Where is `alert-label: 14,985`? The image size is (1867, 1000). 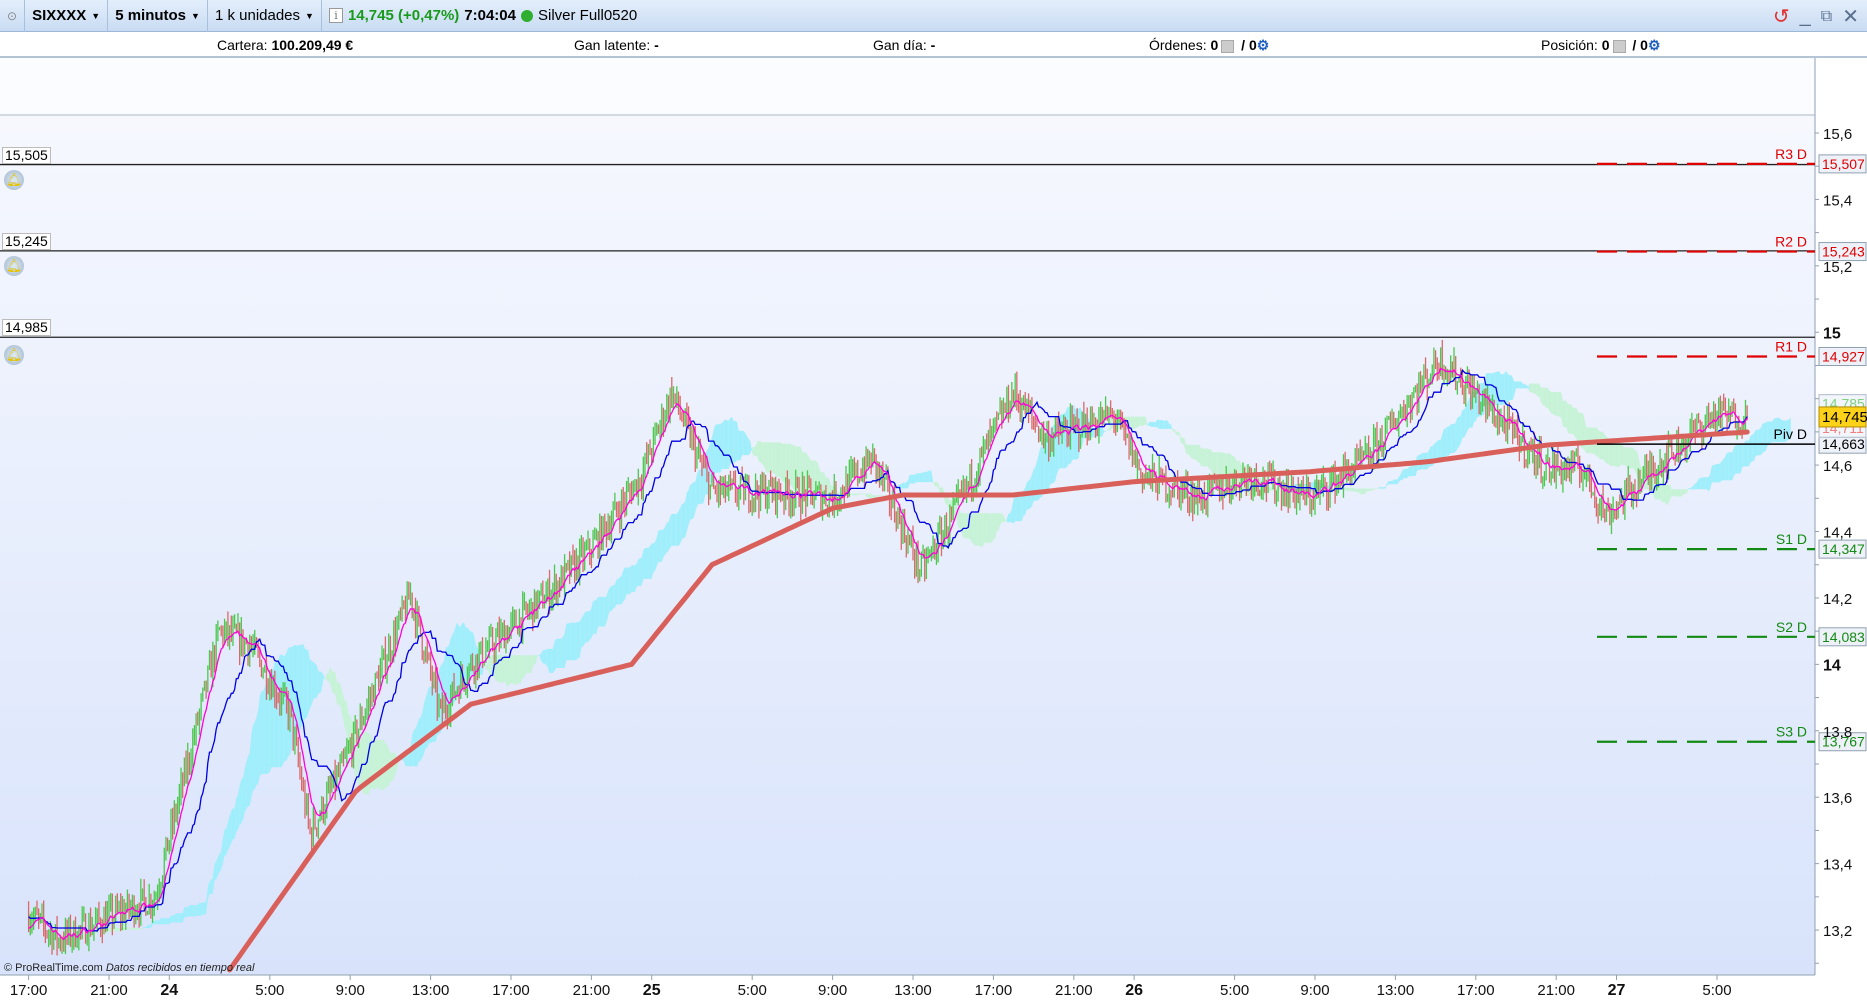
alert-label: 14,985 is located at coordinates (26, 327).